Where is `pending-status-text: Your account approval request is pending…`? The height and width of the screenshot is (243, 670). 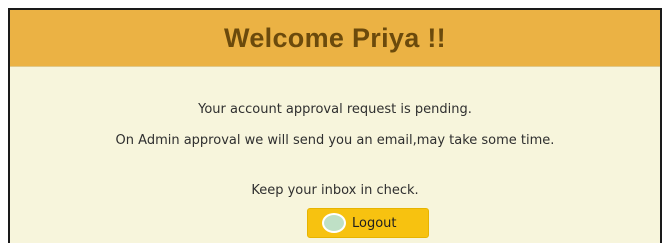
pending-status-text: Your account approval request is pending… is located at coordinates (335, 109).